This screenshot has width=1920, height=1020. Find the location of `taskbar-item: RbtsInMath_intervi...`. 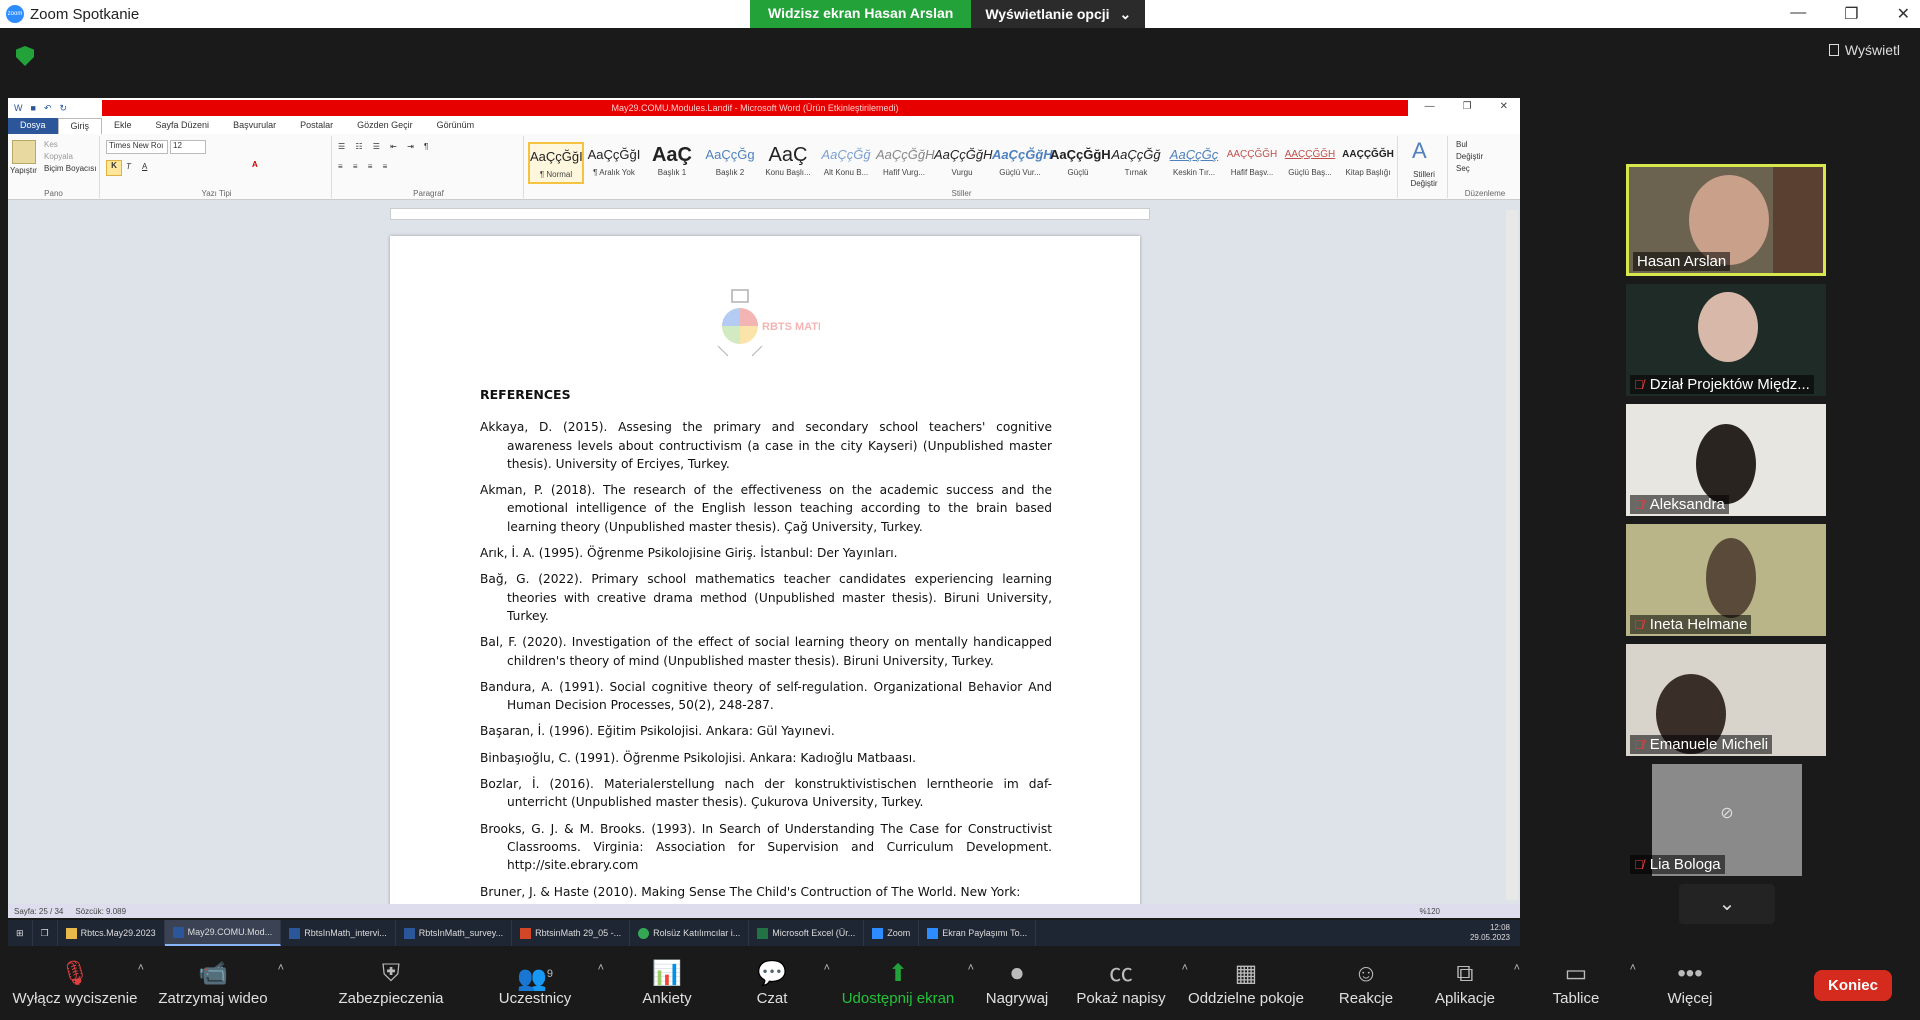

taskbar-item: RbtsInMath_intervi... is located at coordinates (338, 933).